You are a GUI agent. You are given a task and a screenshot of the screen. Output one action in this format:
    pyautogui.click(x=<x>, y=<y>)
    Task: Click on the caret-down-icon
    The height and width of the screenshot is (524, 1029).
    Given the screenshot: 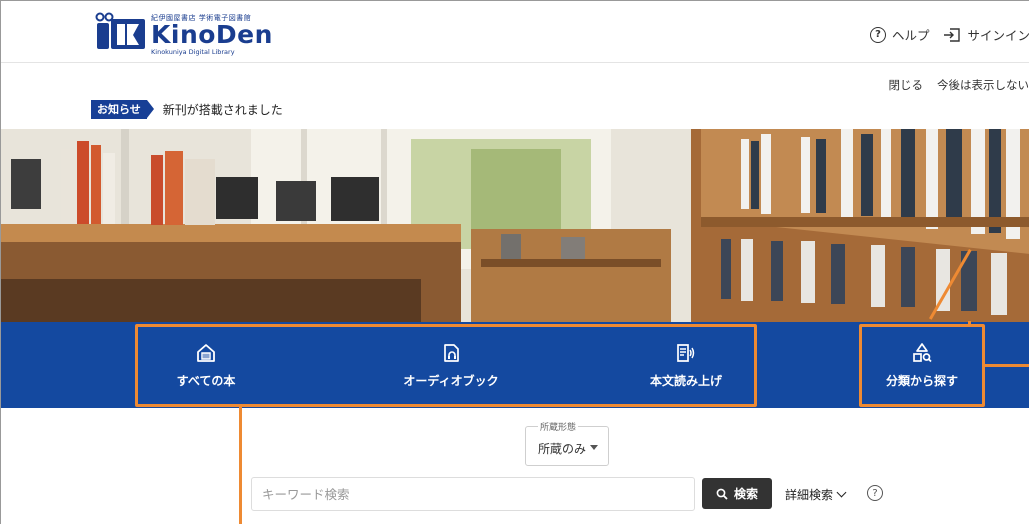 What is the action you would take?
    pyautogui.click(x=594, y=447)
    